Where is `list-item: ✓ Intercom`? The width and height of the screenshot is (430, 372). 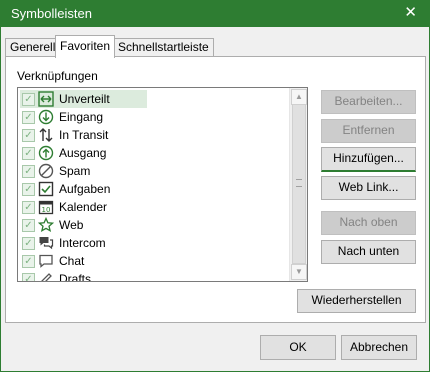 list-item: ✓ Intercom is located at coordinates (155, 243).